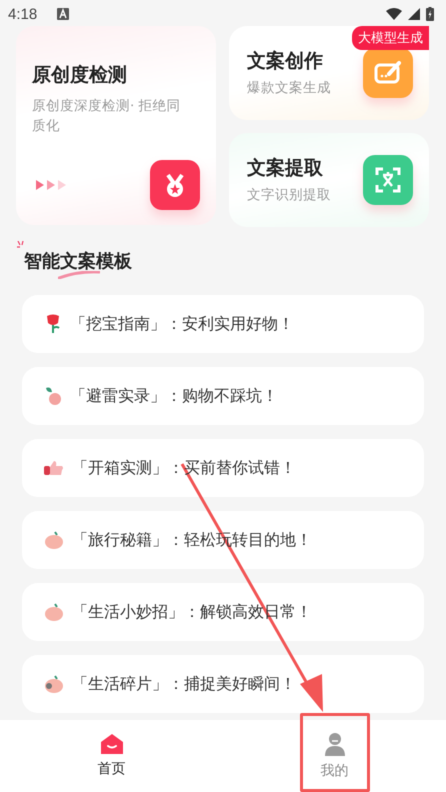  What do you see at coordinates (23, 14) in the screenshot?
I see `status-time: 4:18` at bounding box center [23, 14].